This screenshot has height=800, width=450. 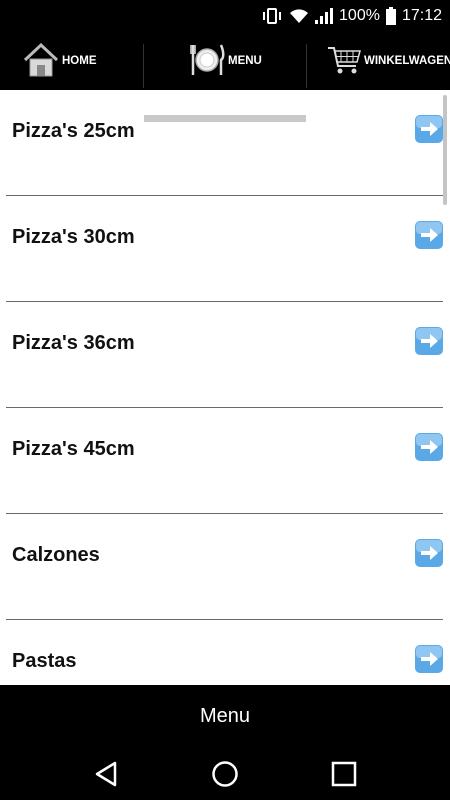 I want to click on scrollbar, so click(x=445, y=150).